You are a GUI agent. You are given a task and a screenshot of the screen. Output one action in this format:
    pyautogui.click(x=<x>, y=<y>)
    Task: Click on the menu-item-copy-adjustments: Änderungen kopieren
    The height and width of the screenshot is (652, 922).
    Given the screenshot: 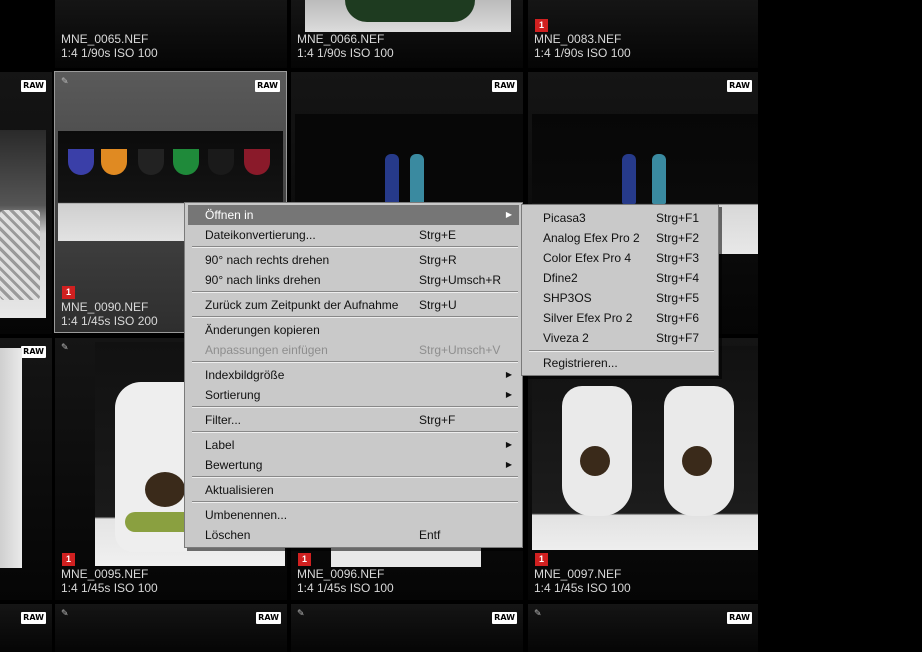 What is the action you would take?
    pyautogui.click(x=353, y=330)
    